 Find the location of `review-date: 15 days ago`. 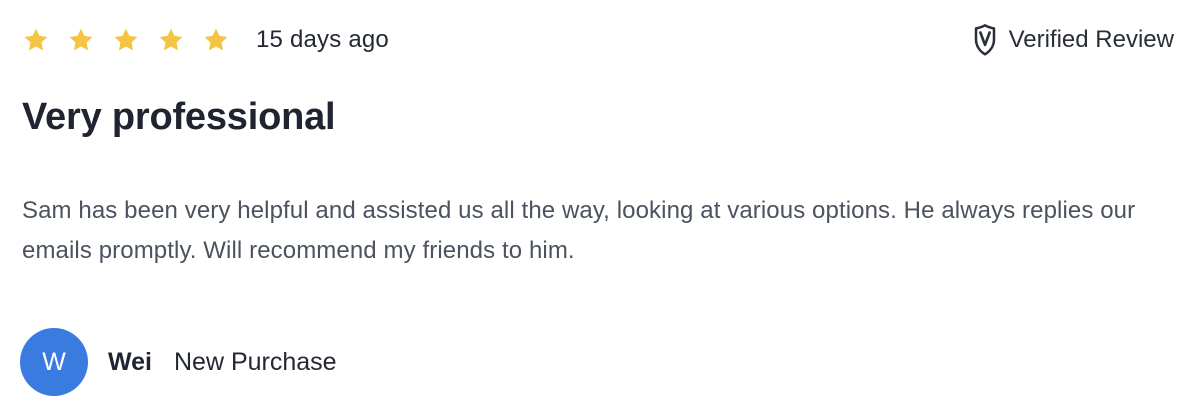

review-date: 15 days ago is located at coordinates (322, 39).